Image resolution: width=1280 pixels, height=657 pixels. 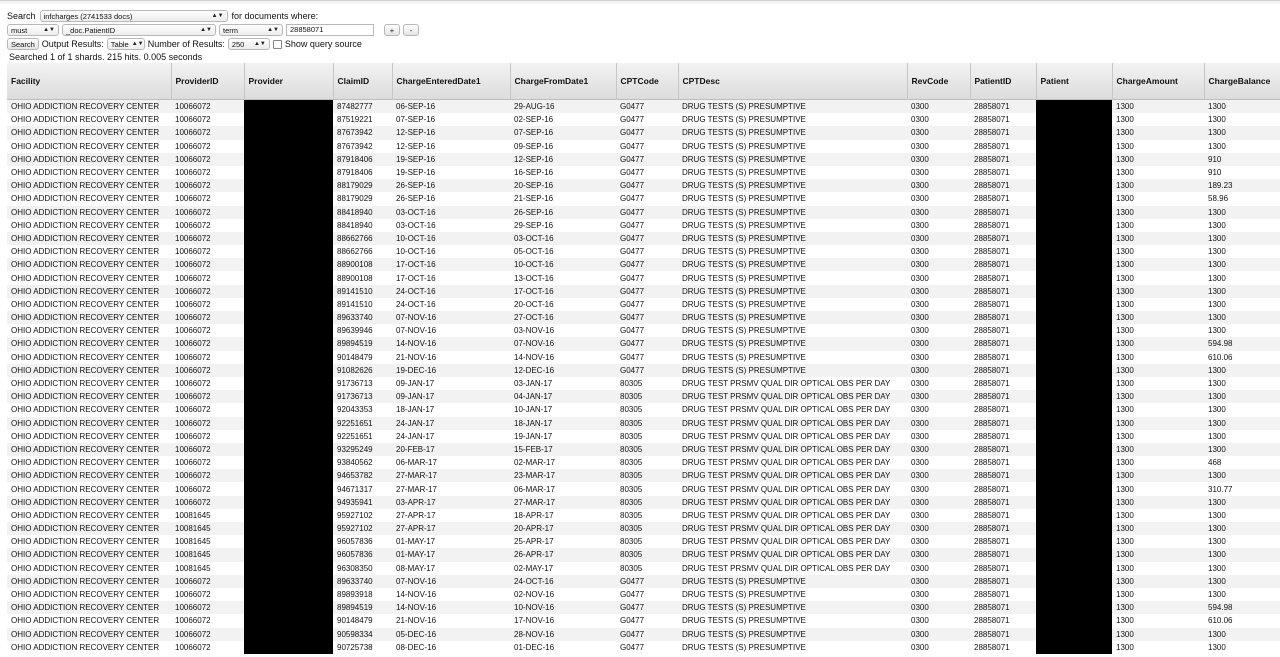 I want to click on search-button: Search, so click(x=23, y=44).